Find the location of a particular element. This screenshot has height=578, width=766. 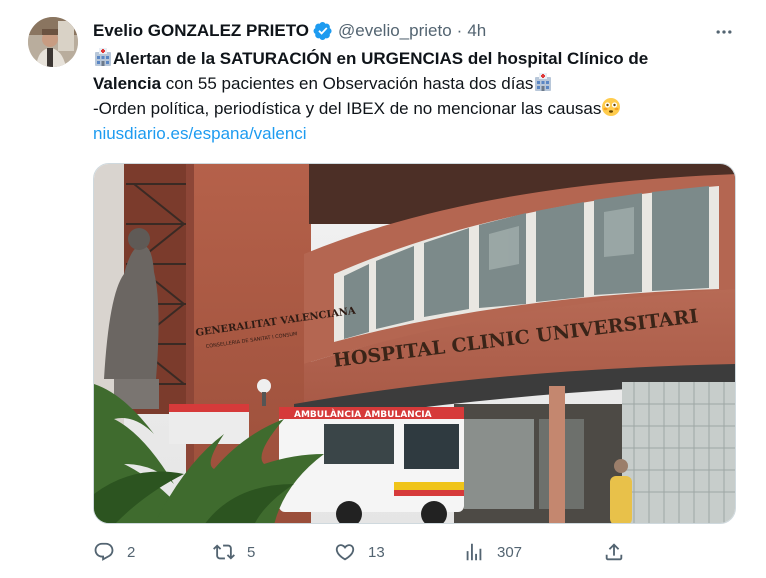

views-count: 307 is located at coordinates (510, 552).